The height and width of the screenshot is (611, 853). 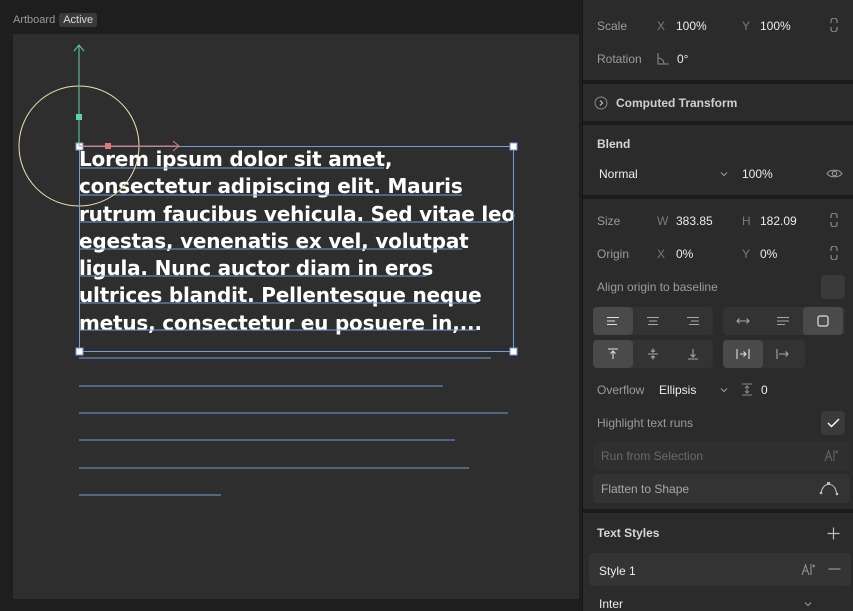 I want to click on align-middle-button, so click(x=653, y=354).